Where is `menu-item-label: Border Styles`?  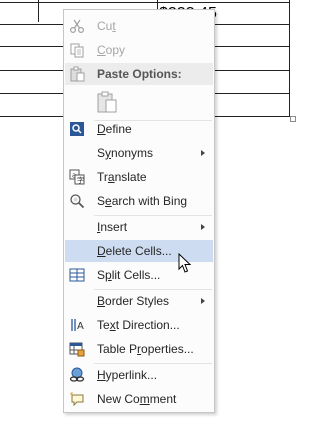
menu-item-label: Border Styles is located at coordinates (133, 301).